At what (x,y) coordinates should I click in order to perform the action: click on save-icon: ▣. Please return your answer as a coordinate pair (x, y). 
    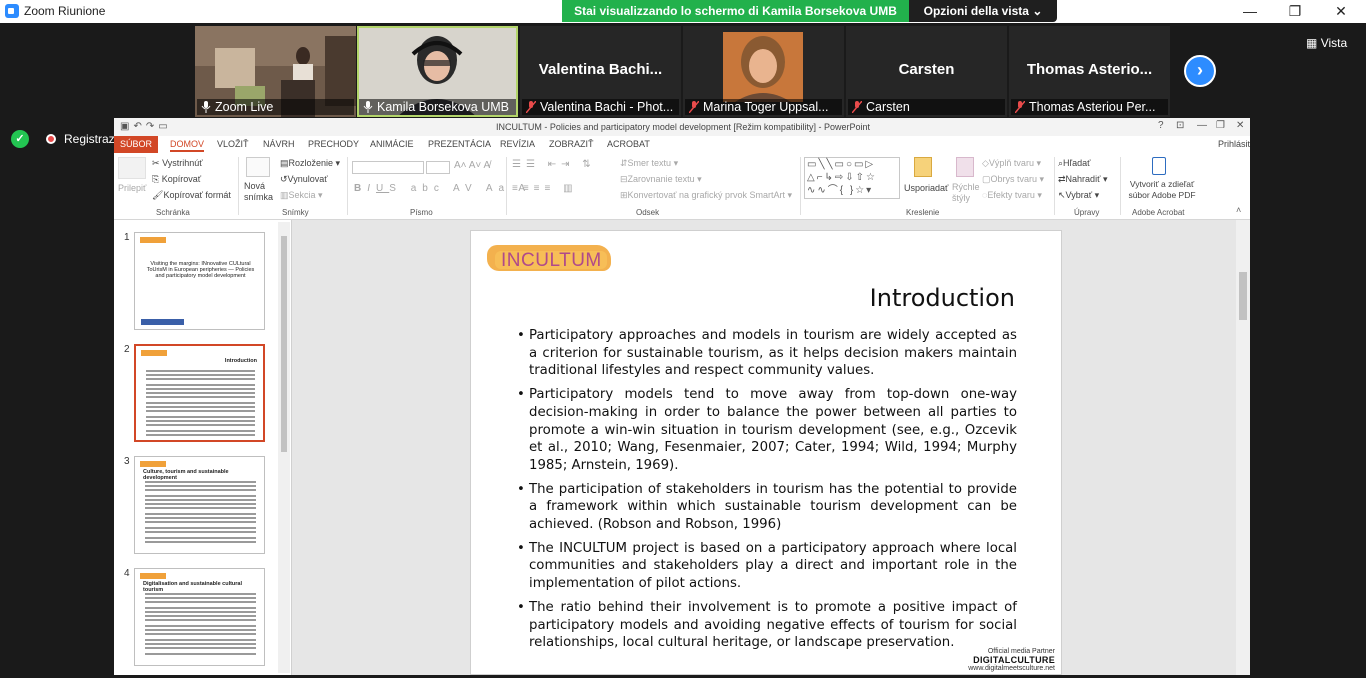
    Looking at the image, I should click on (127, 126).